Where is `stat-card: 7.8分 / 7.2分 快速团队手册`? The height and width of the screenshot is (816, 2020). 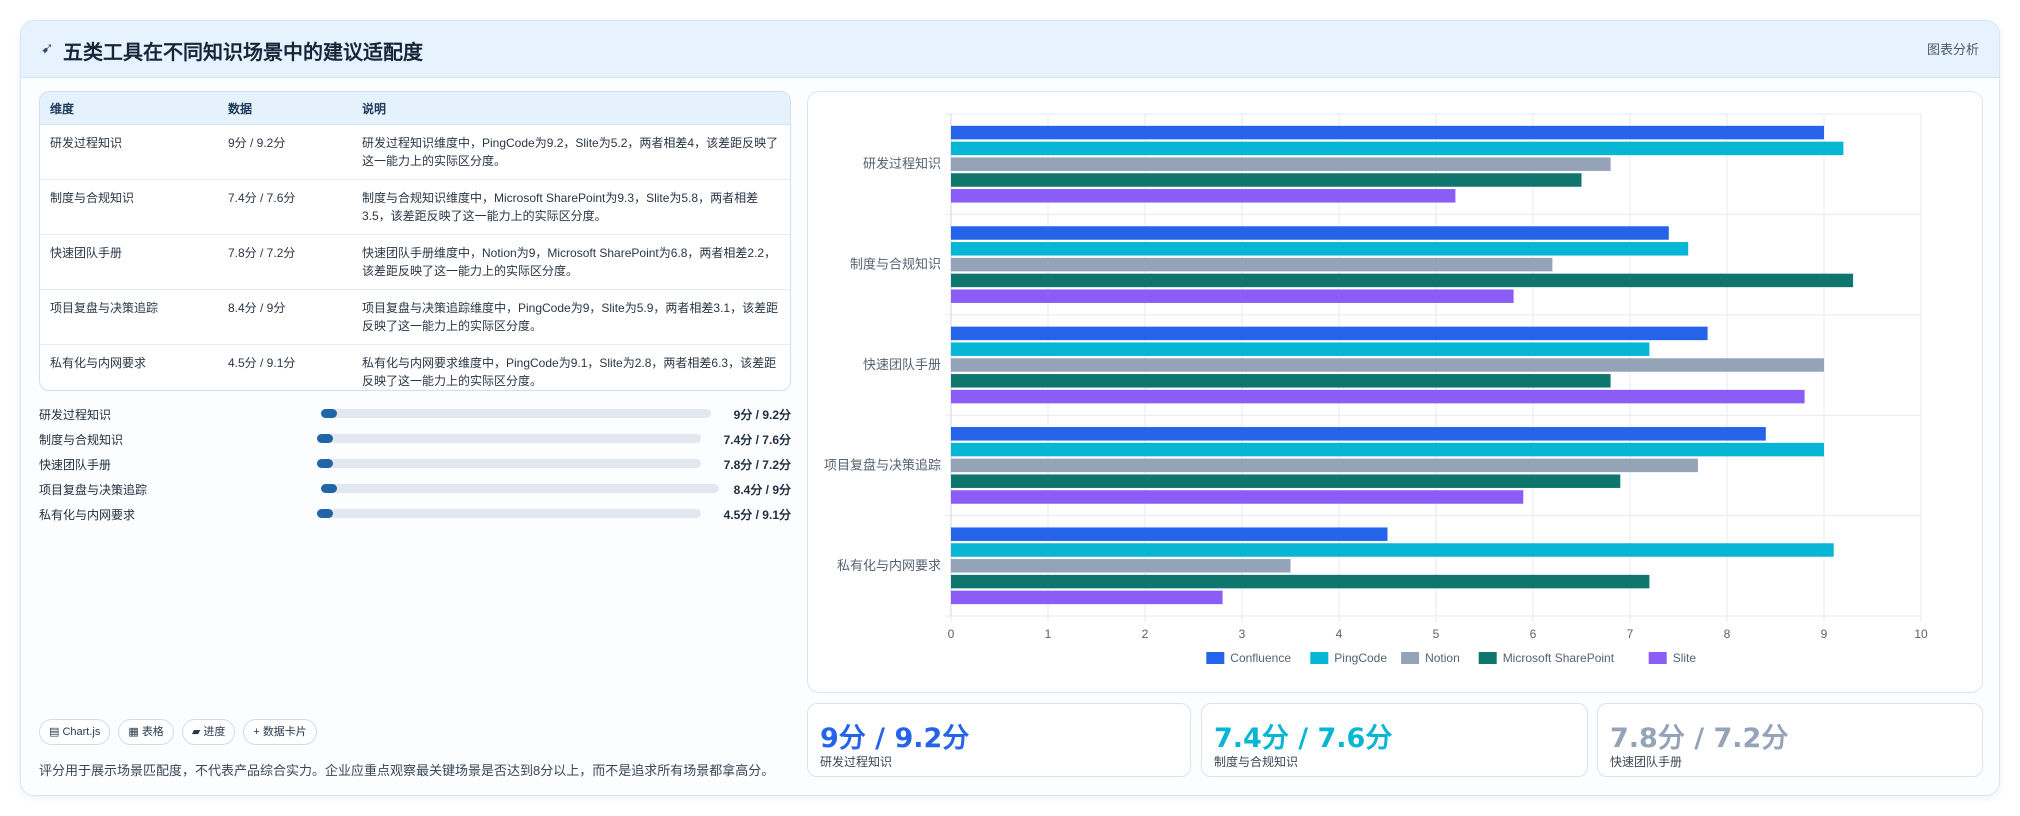
stat-card: 7.8分 / 7.2分 快速团队手册 is located at coordinates (1790, 740).